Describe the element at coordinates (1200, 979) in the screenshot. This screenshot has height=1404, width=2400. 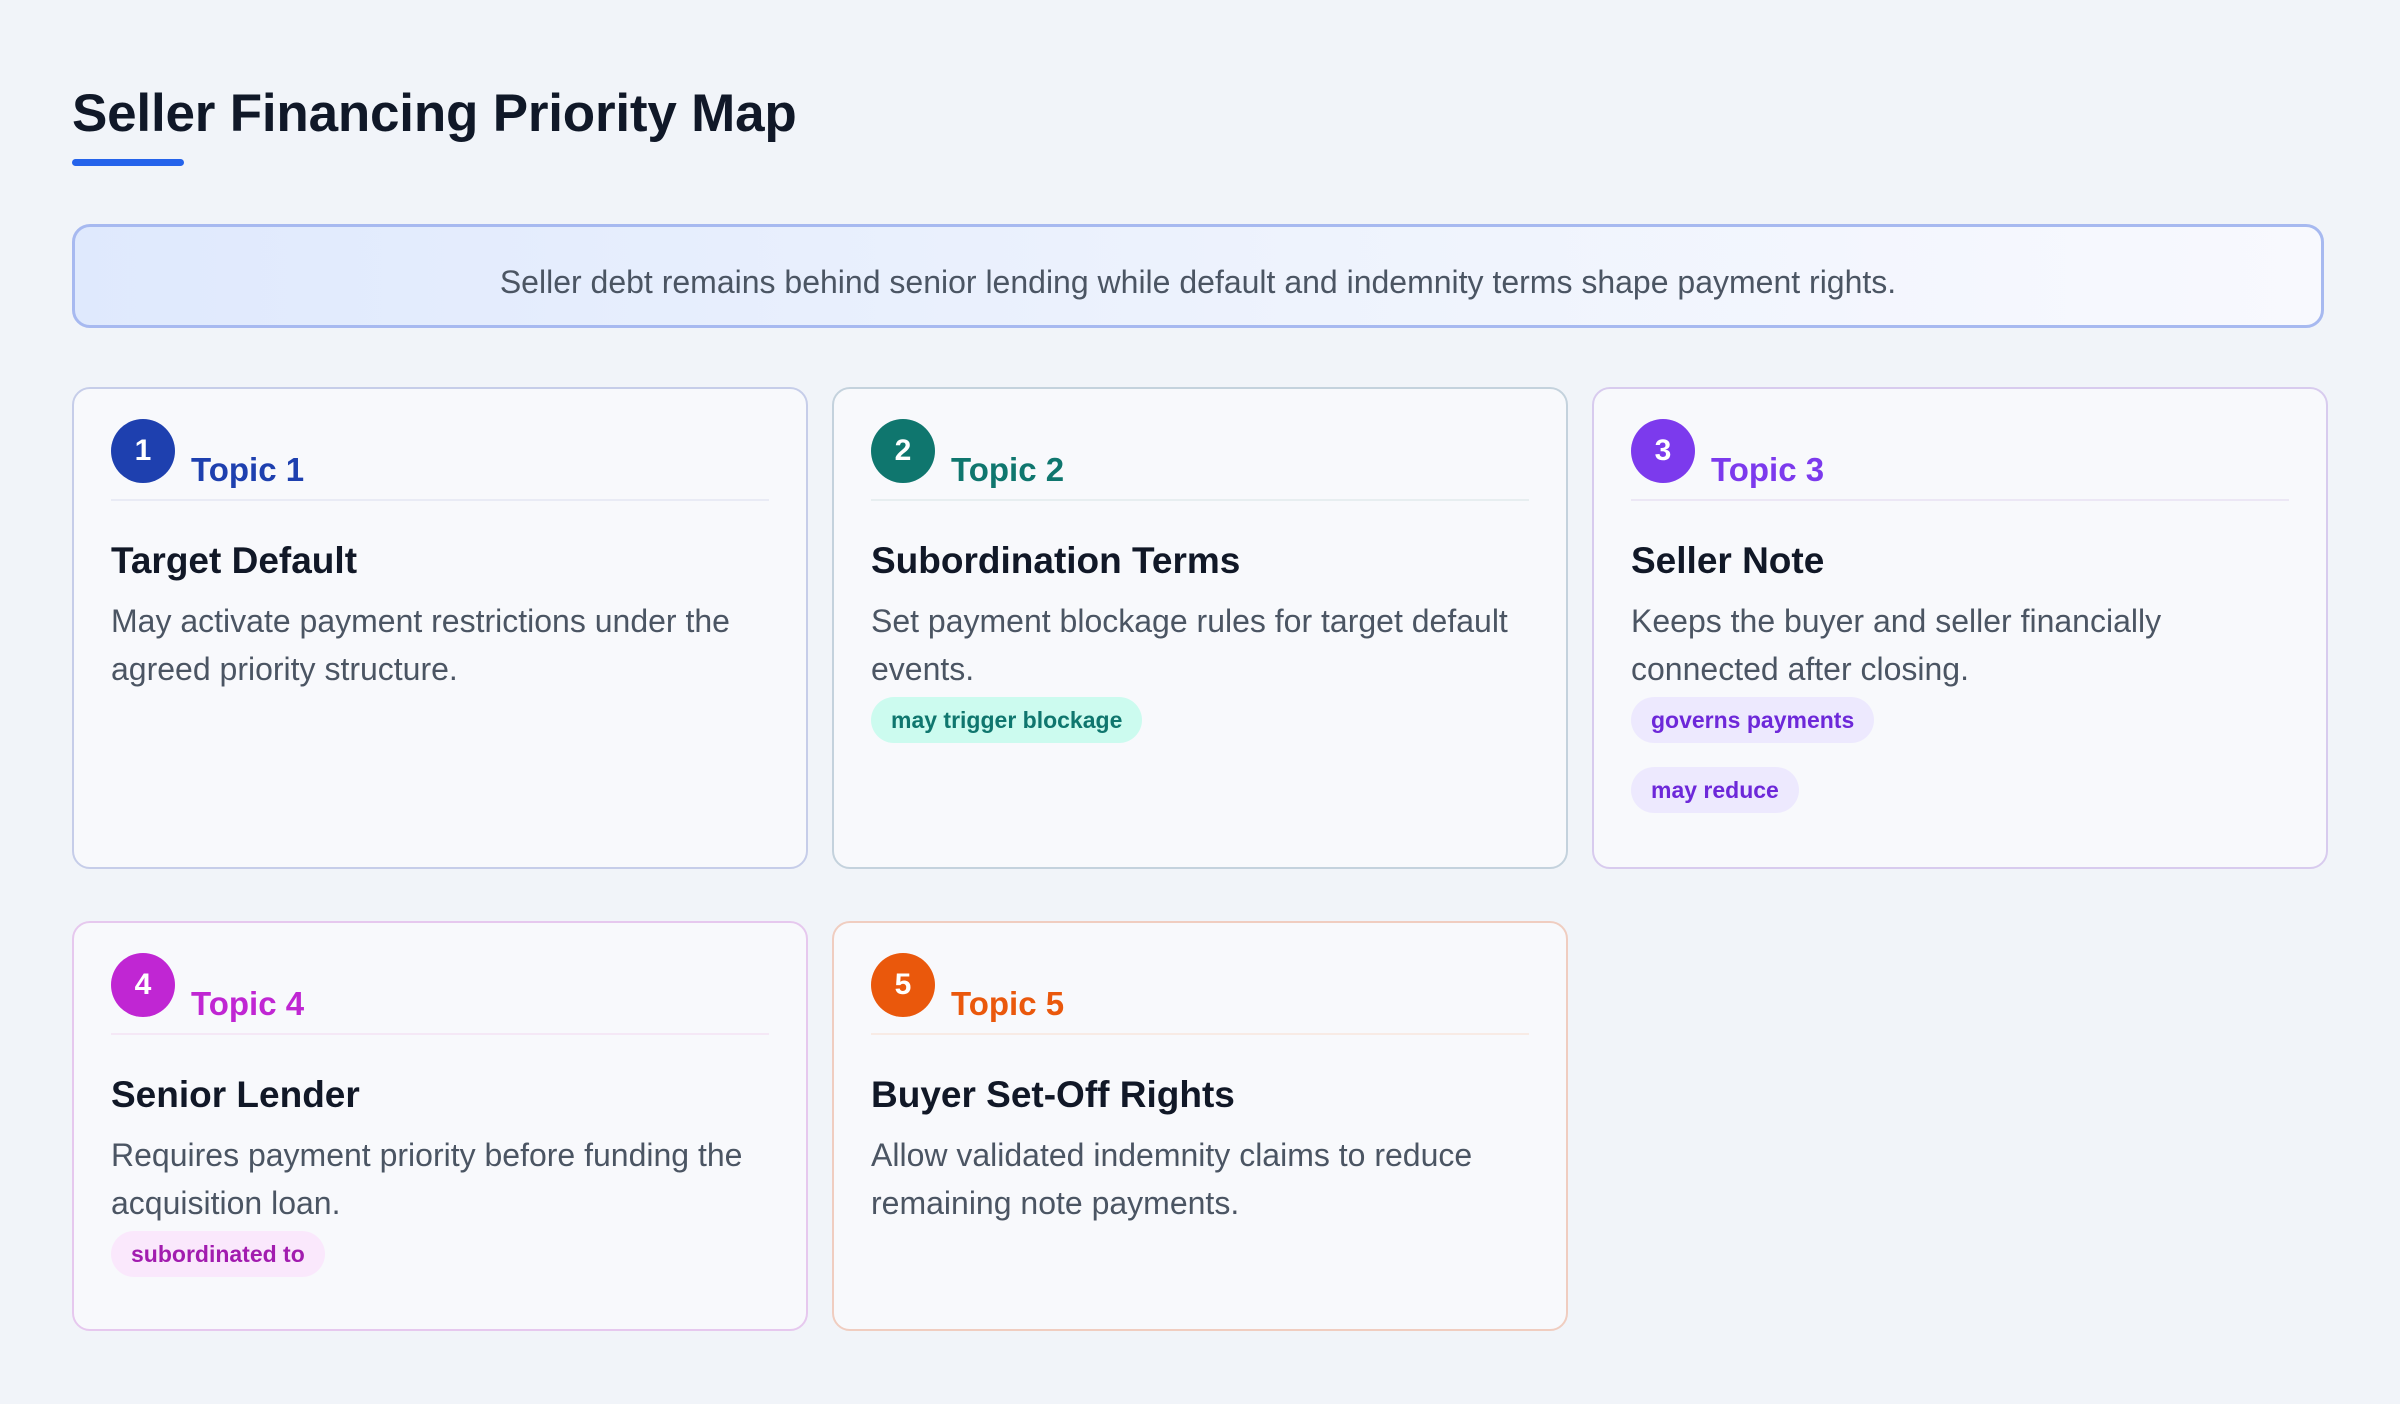
I see `card-header: 5 Topic 5` at that location.